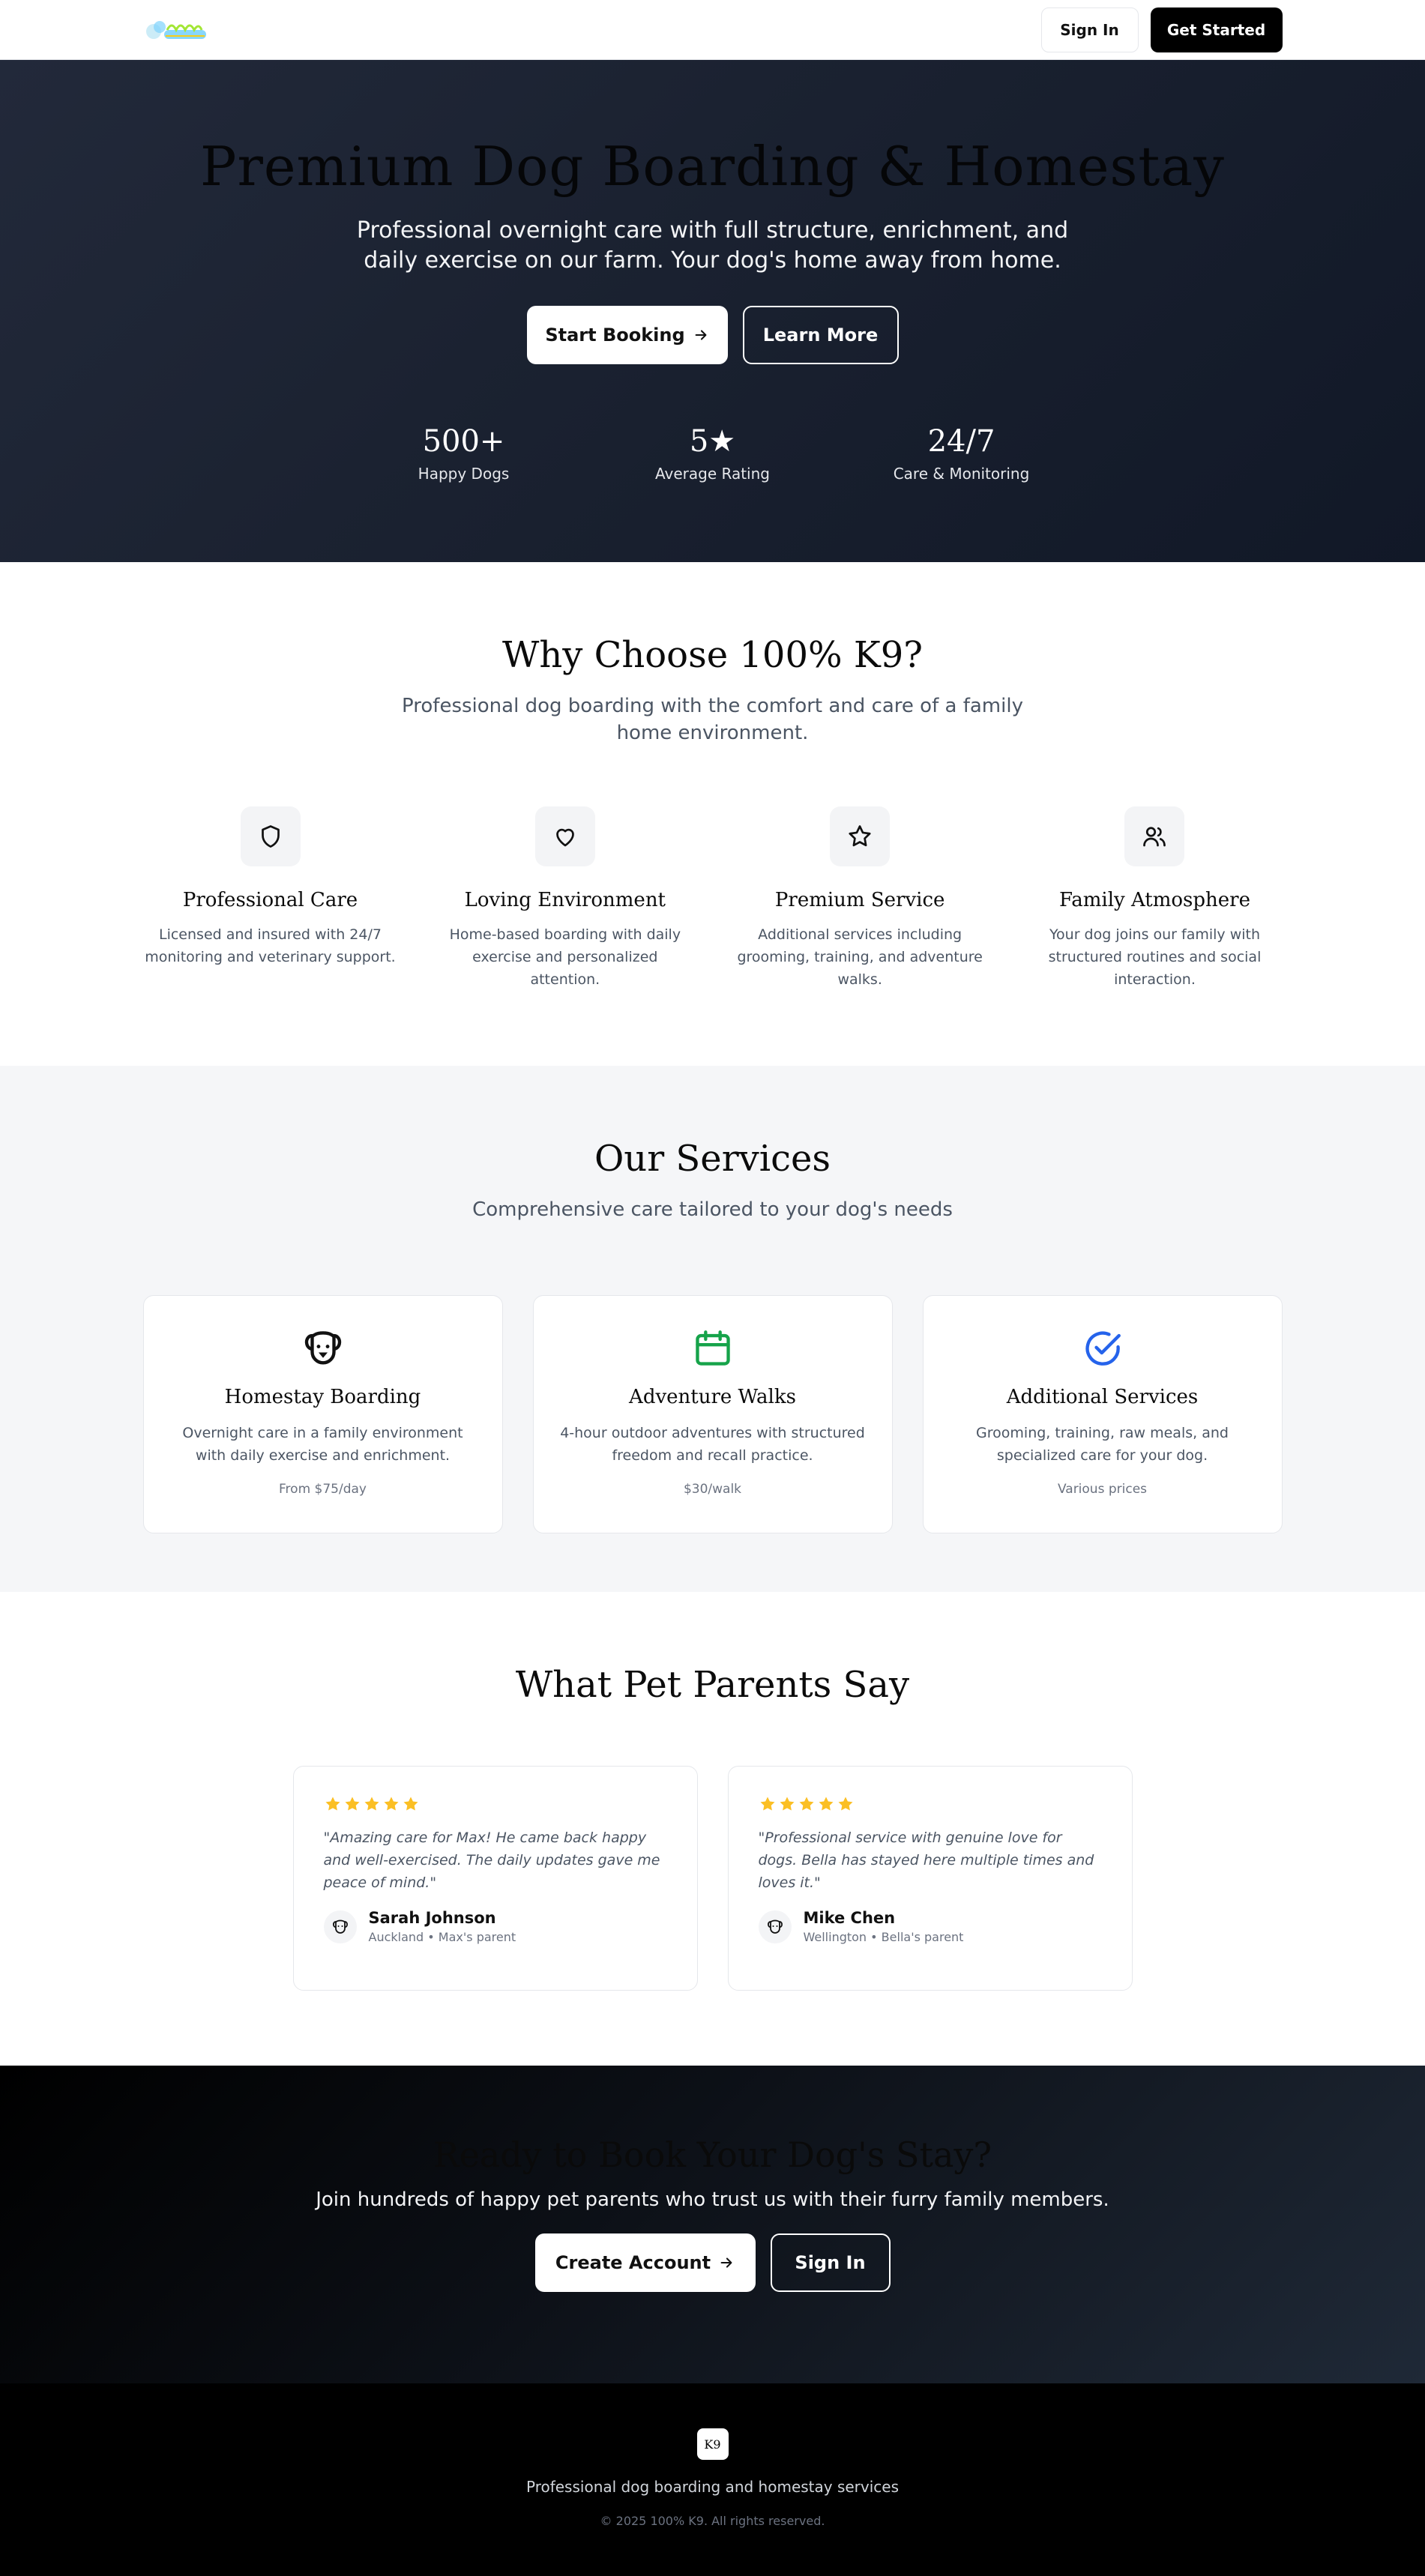 This screenshot has width=1425, height=2576. Describe the element at coordinates (712, 166) in the screenshot. I see `hero-title: Premium Dog Boarding & Homestay` at that location.